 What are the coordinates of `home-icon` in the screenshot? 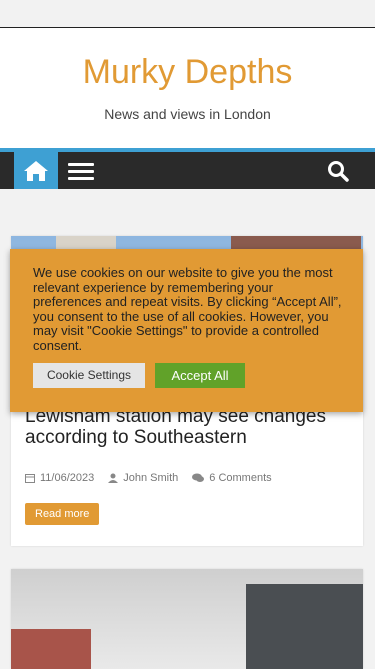 It's located at (36, 170).